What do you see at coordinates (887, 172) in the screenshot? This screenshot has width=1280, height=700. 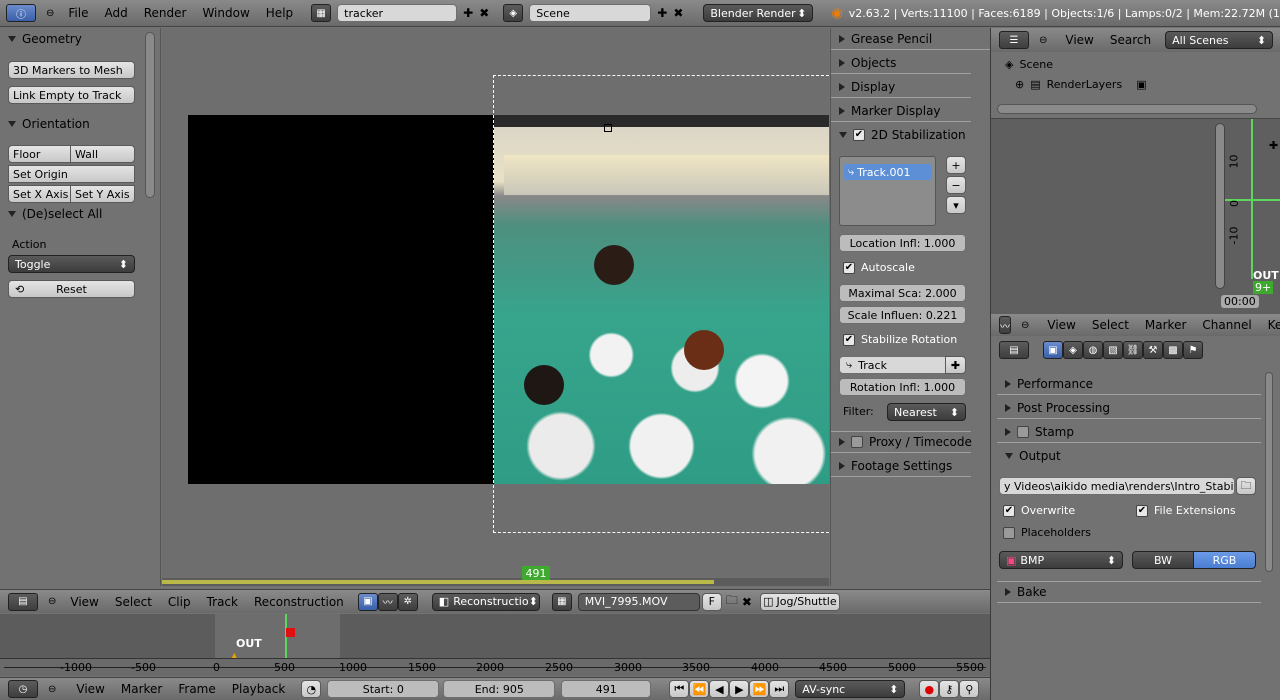 I see `track-list-item: ⤷ Track.001` at bounding box center [887, 172].